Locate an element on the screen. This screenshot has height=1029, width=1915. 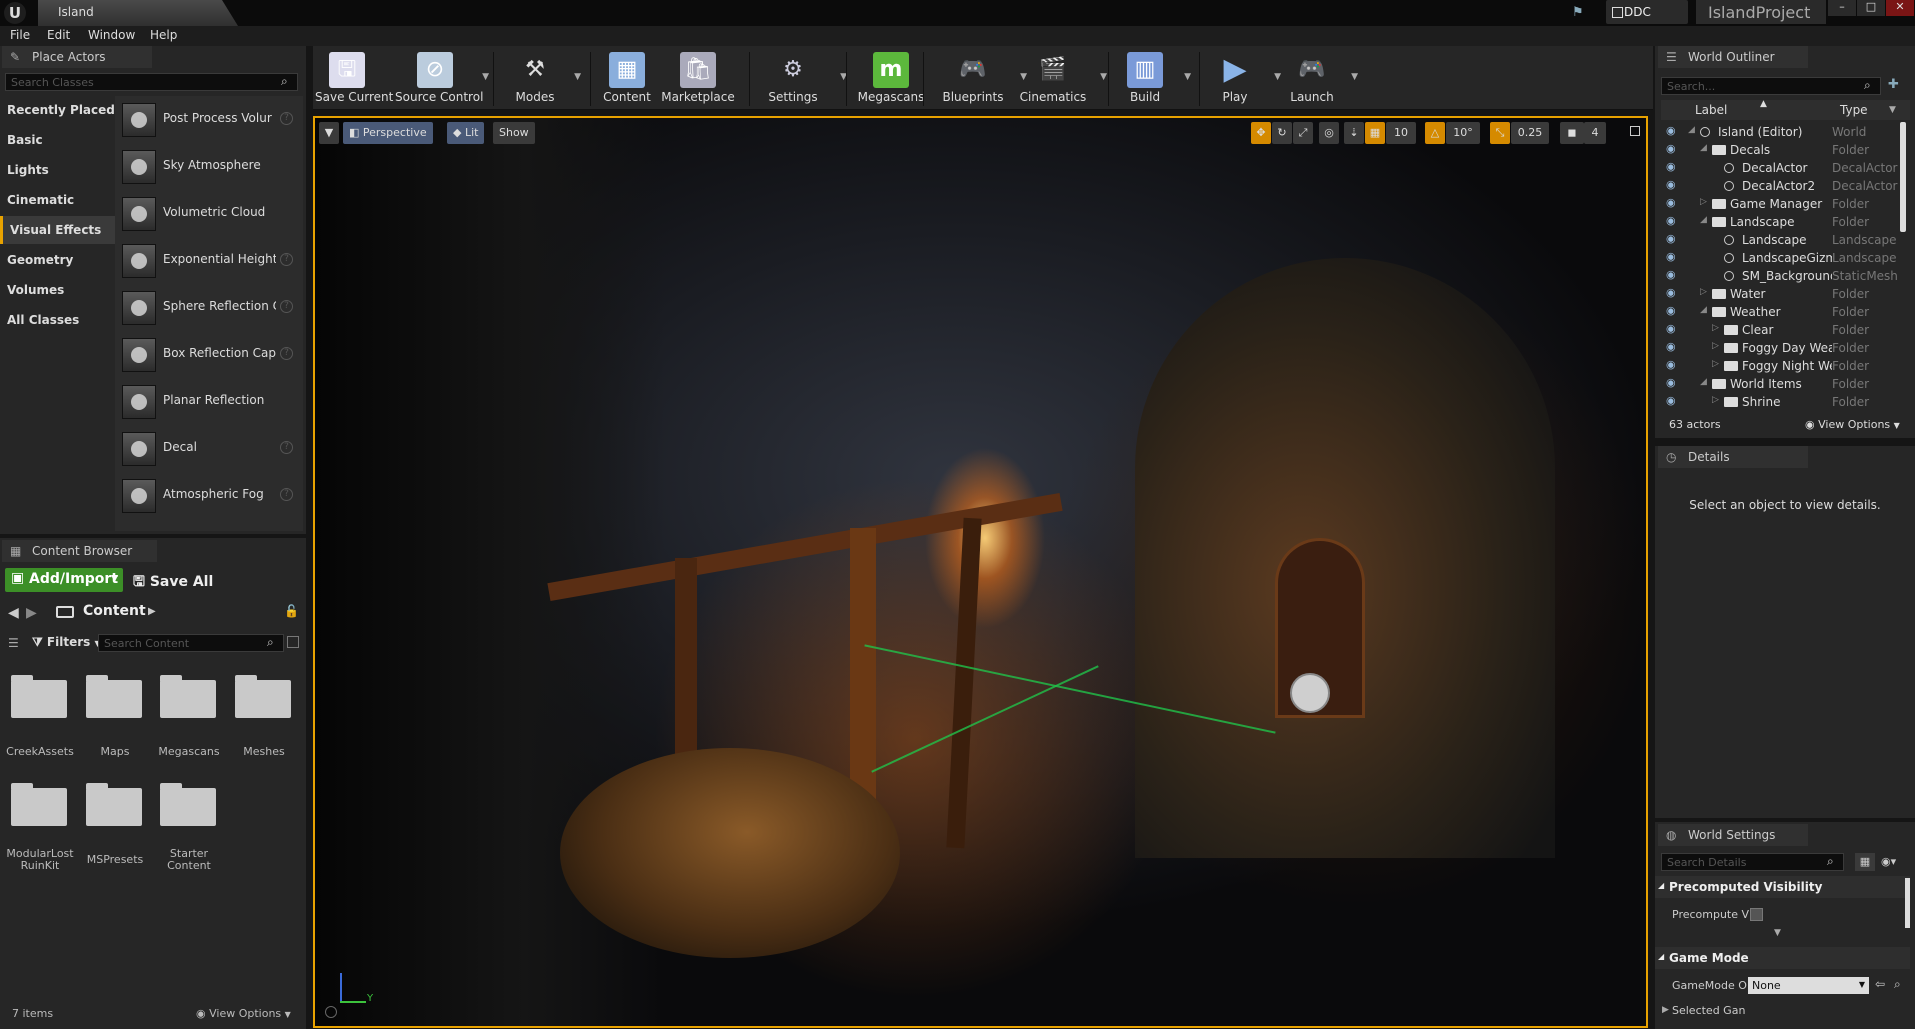
world-space-icon: ◎ is located at coordinates (1329, 133).